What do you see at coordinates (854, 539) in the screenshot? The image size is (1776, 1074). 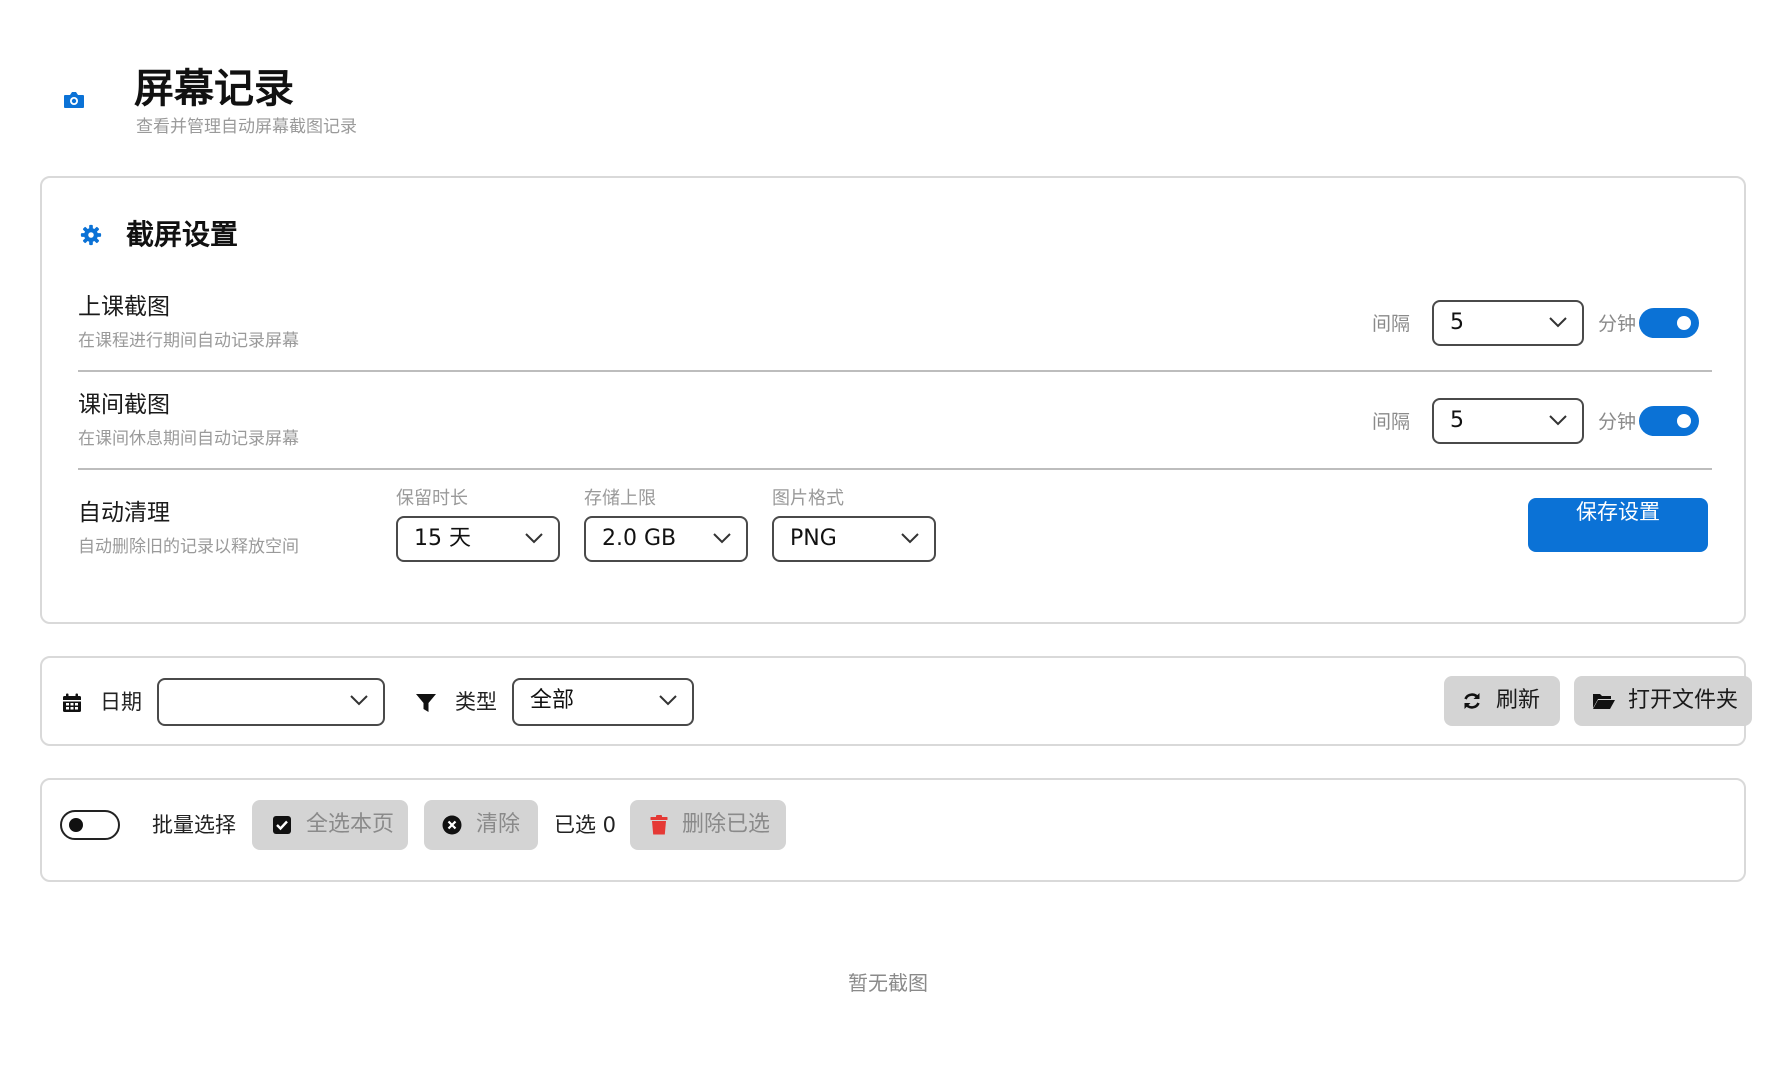 I see `image-format-select: PNG` at bounding box center [854, 539].